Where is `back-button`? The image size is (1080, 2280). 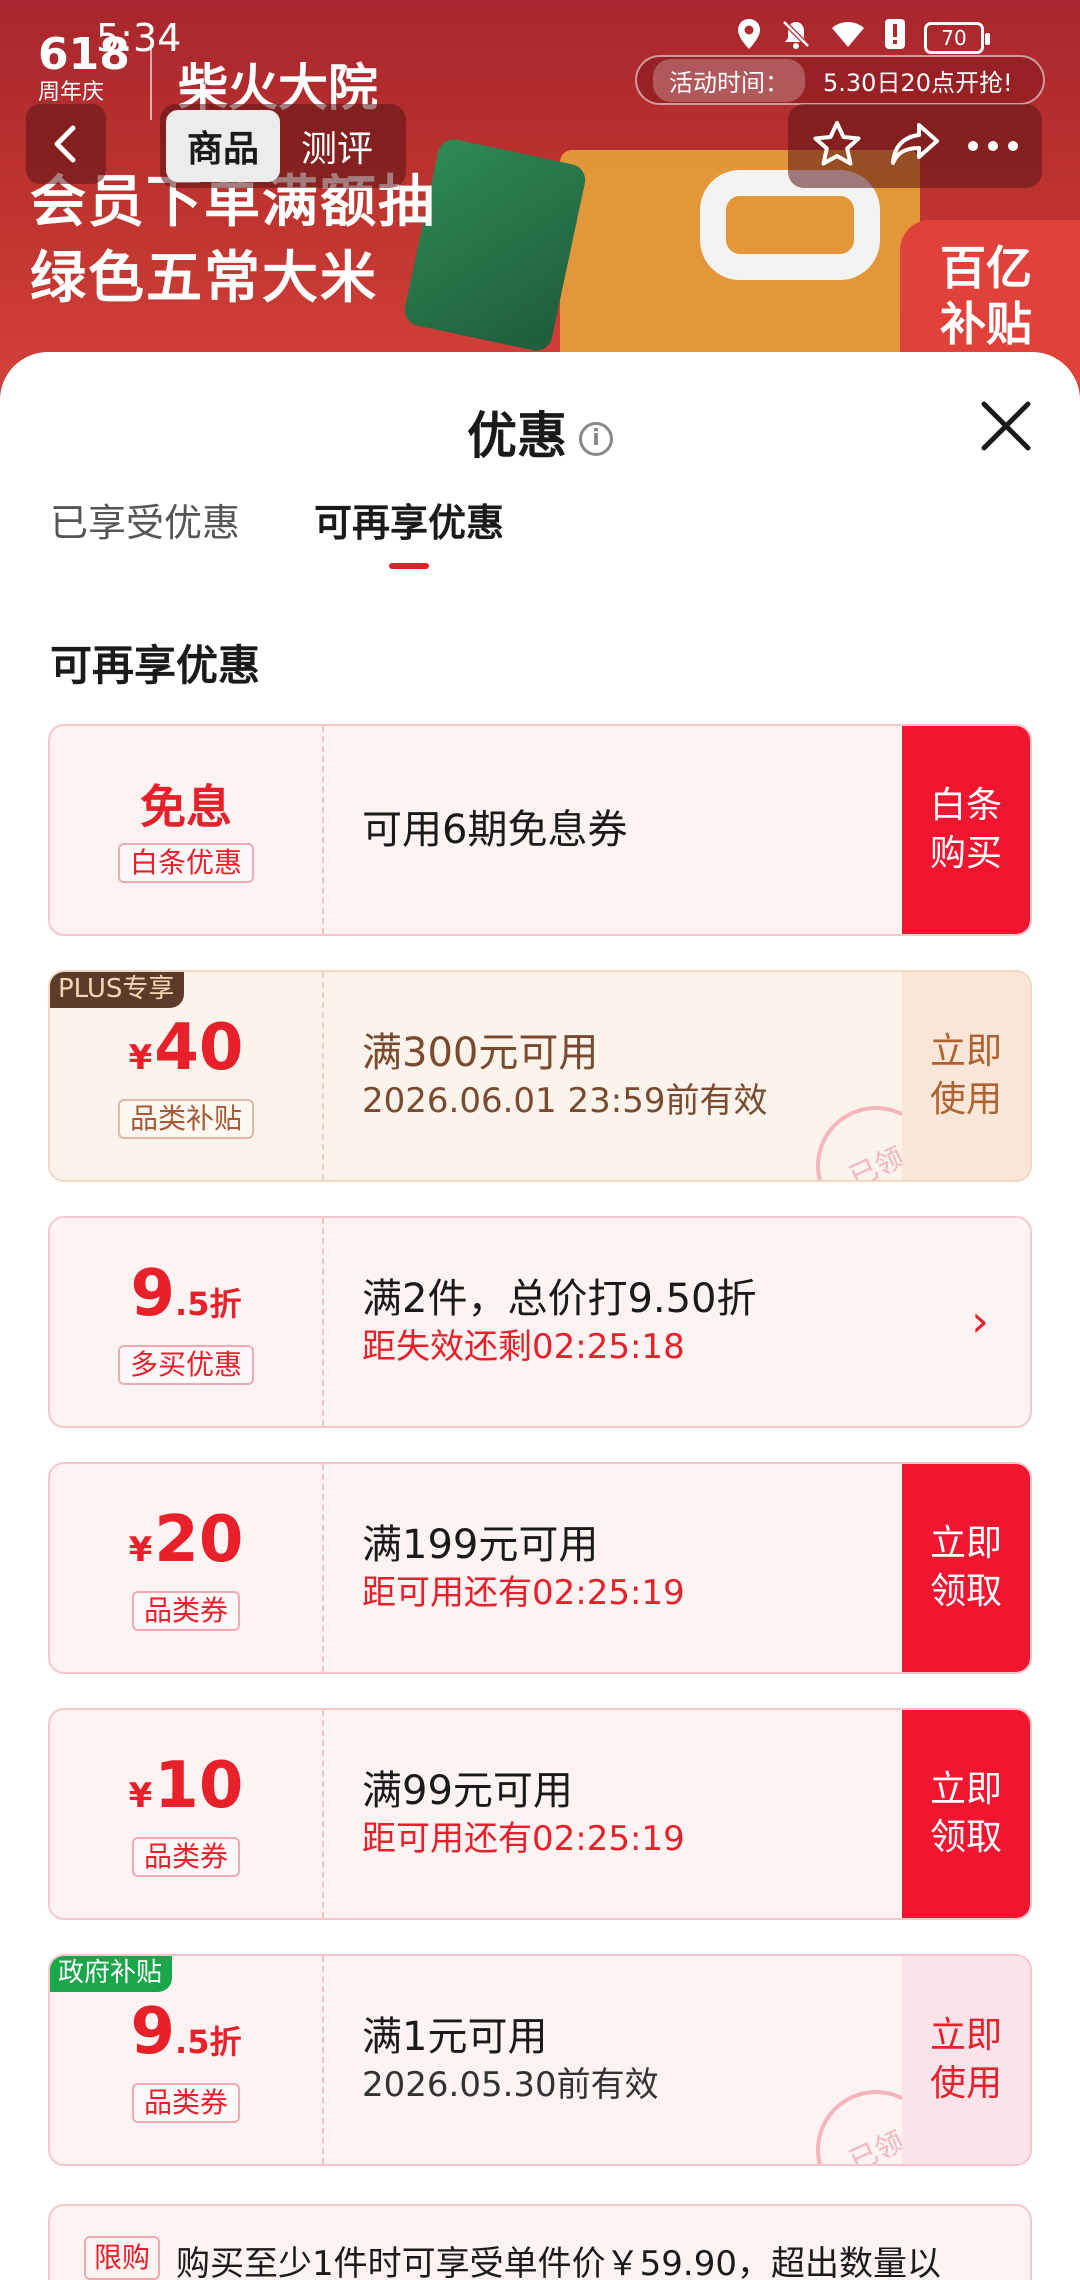
back-button is located at coordinates (66, 144).